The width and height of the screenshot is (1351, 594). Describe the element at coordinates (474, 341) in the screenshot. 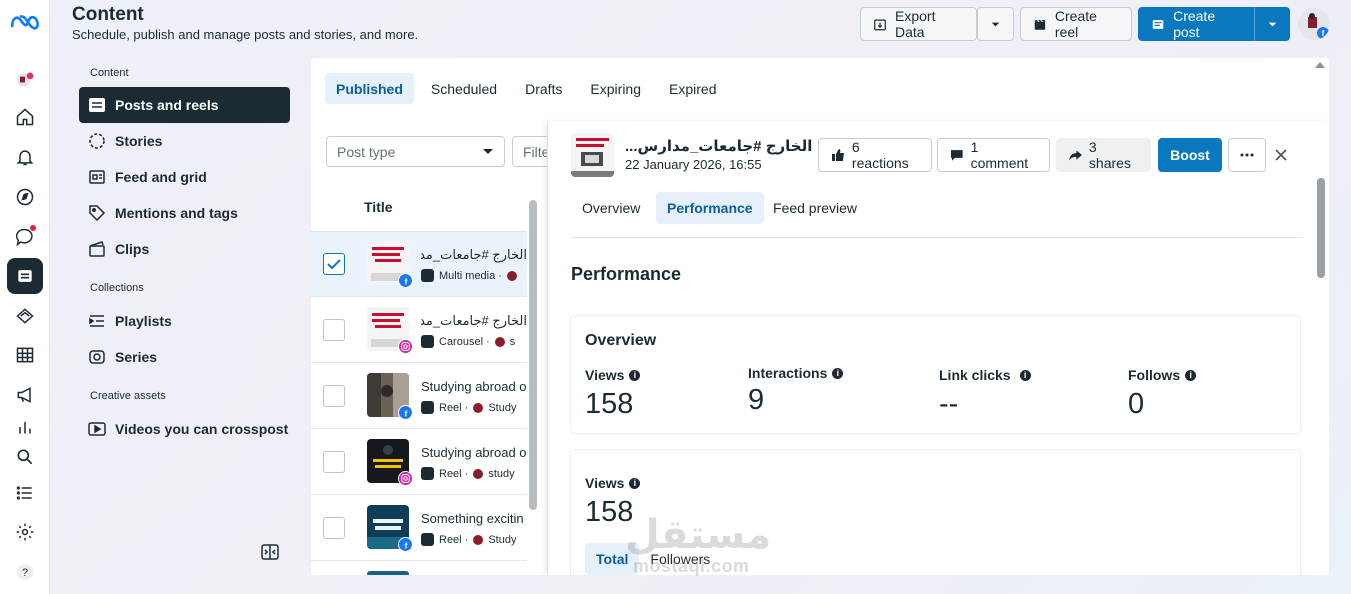

I see `post-meta: Carousel · s` at that location.